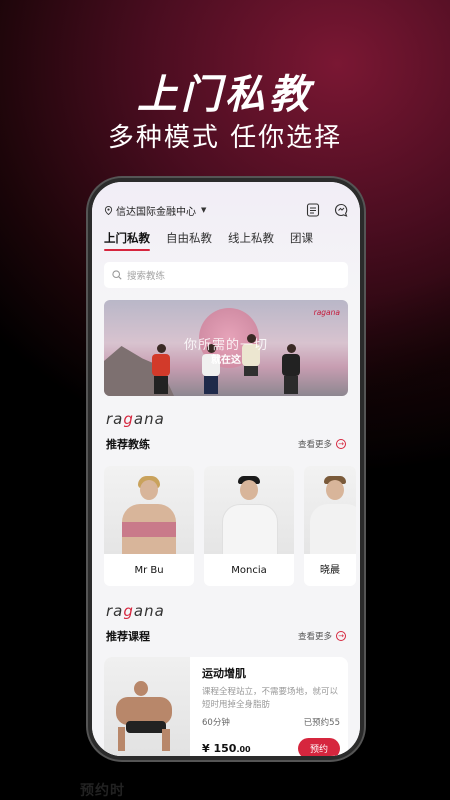 The image size is (450, 800). What do you see at coordinates (127, 240) in the screenshot?
I see `tab-home-training: 上门私教` at bounding box center [127, 240].